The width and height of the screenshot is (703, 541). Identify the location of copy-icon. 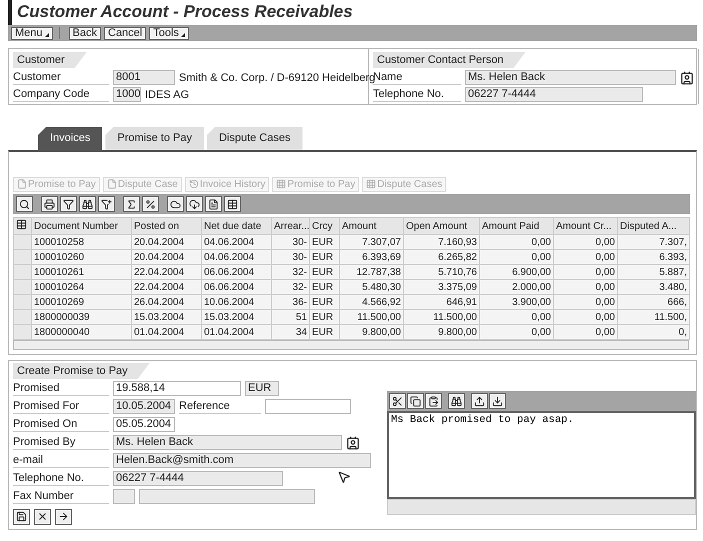
(415, 401).